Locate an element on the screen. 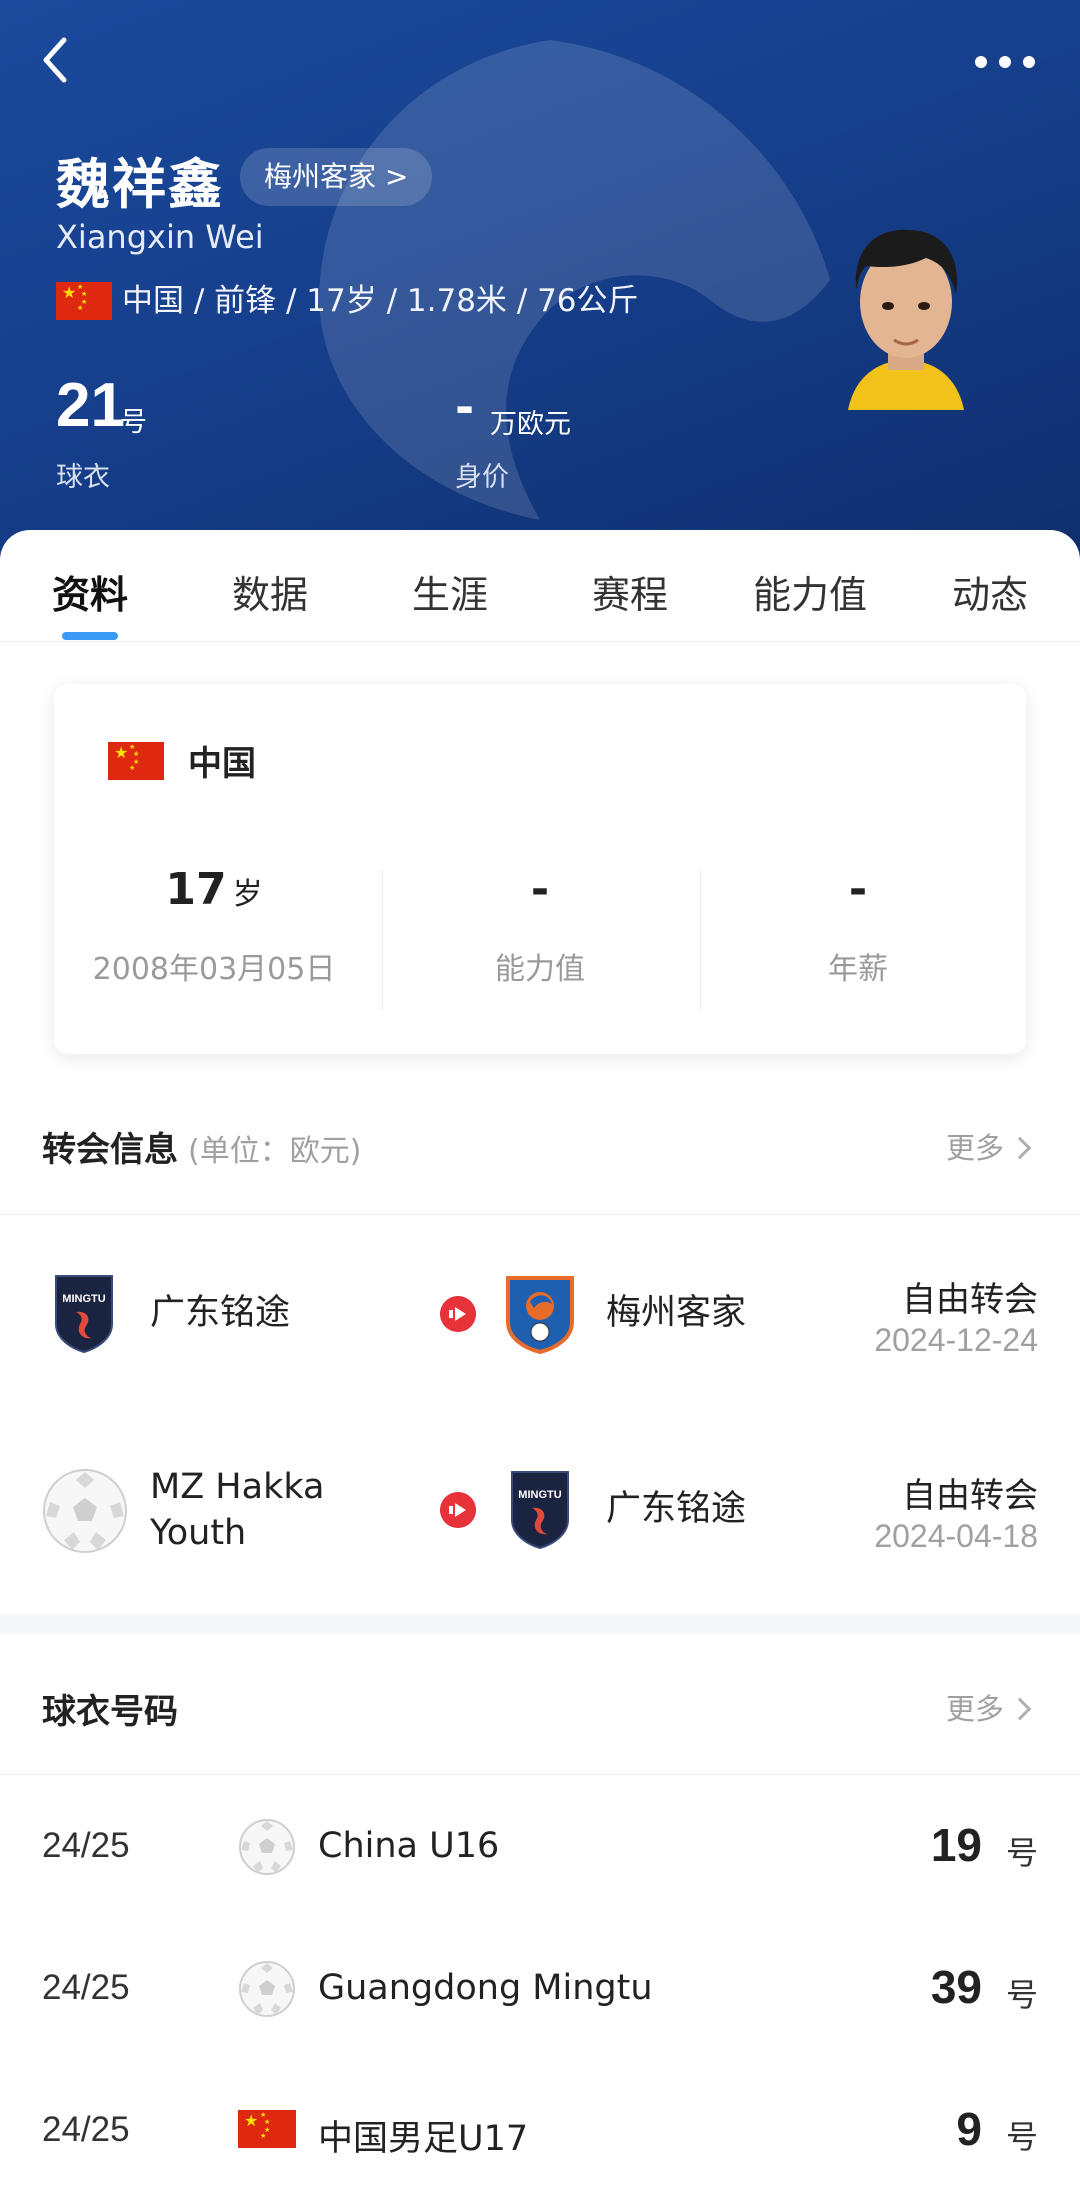 This screenshot has width=1080, height=2200. ability-label: 能力值 is located at coordinates (540, 969).